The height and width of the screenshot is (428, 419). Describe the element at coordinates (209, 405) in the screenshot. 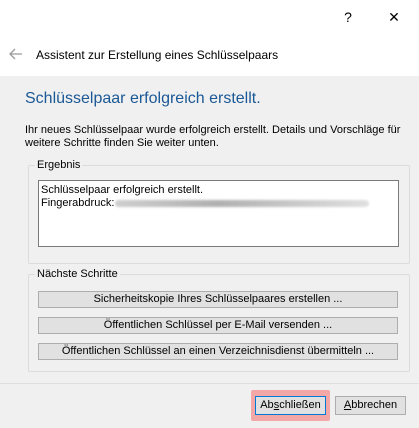

I see `footer: Abschließen Abbrechen` at that location.